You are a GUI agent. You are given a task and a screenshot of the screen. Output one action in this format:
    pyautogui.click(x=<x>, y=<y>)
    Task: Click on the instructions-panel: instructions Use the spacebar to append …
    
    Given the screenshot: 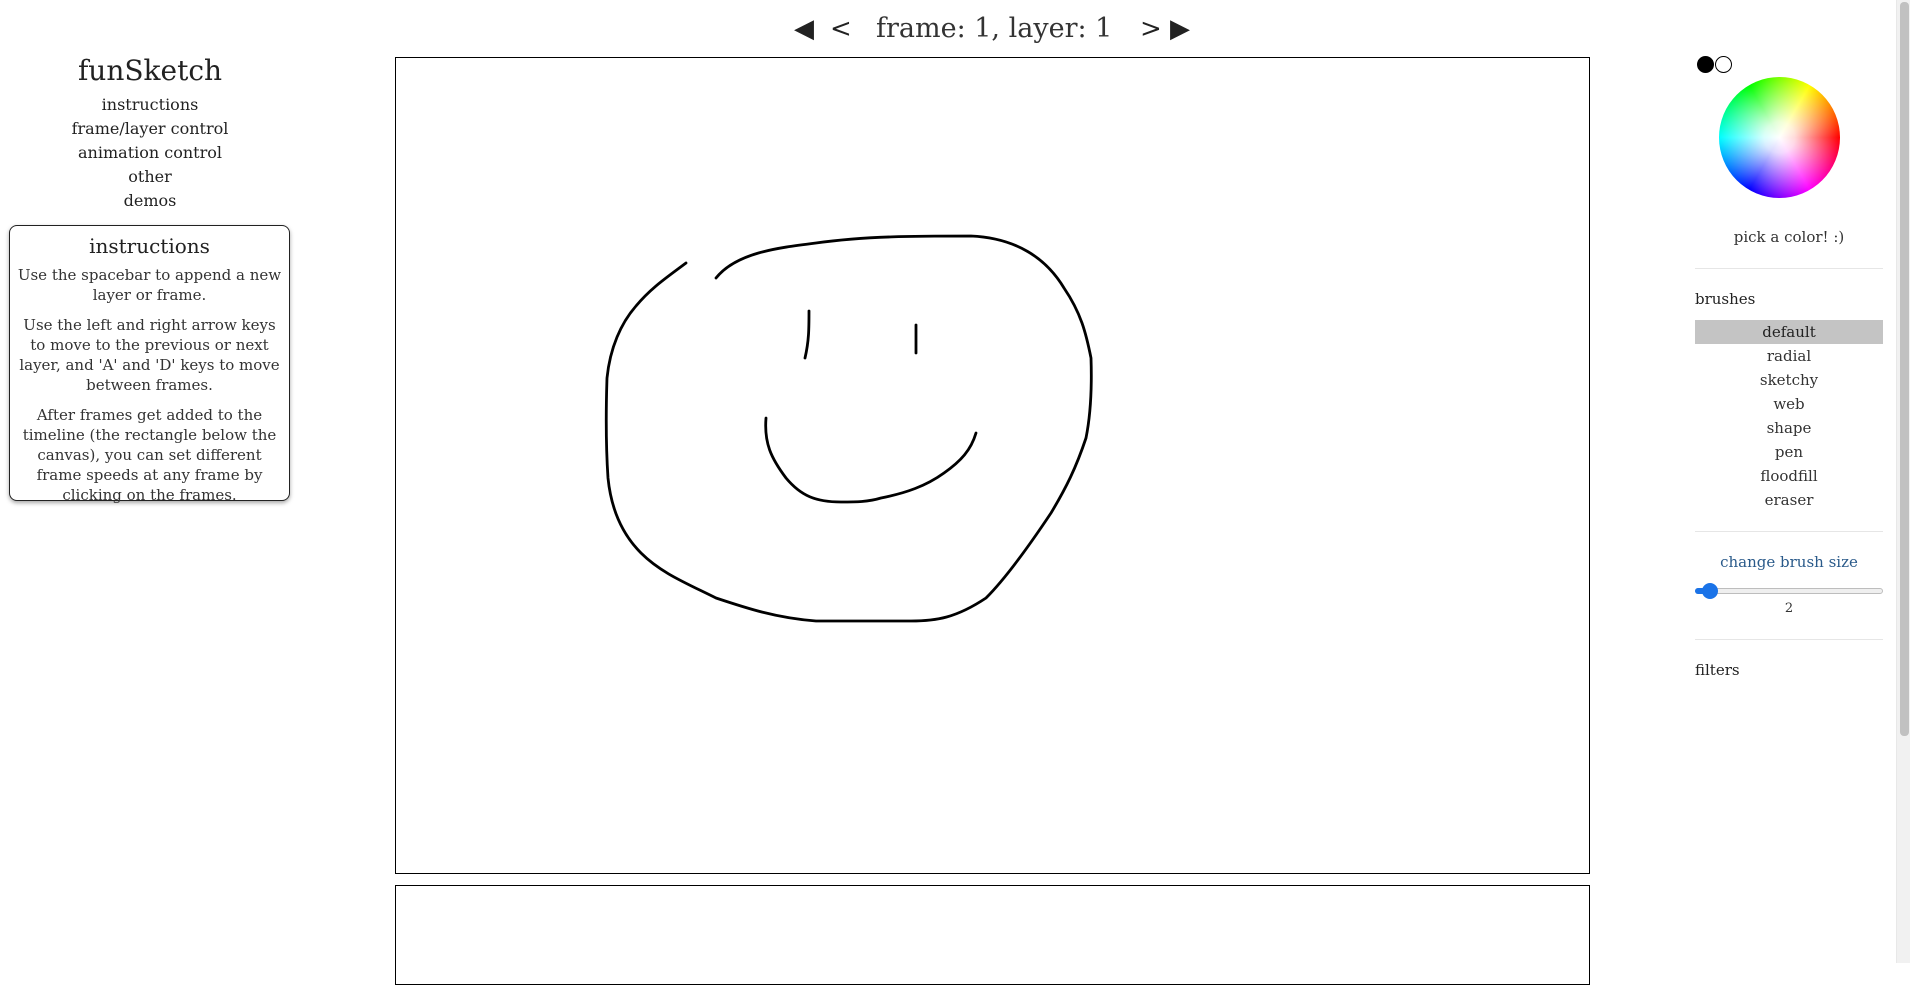 What is the action you would take?
    pyautogui.click(x=149, y=364)
    